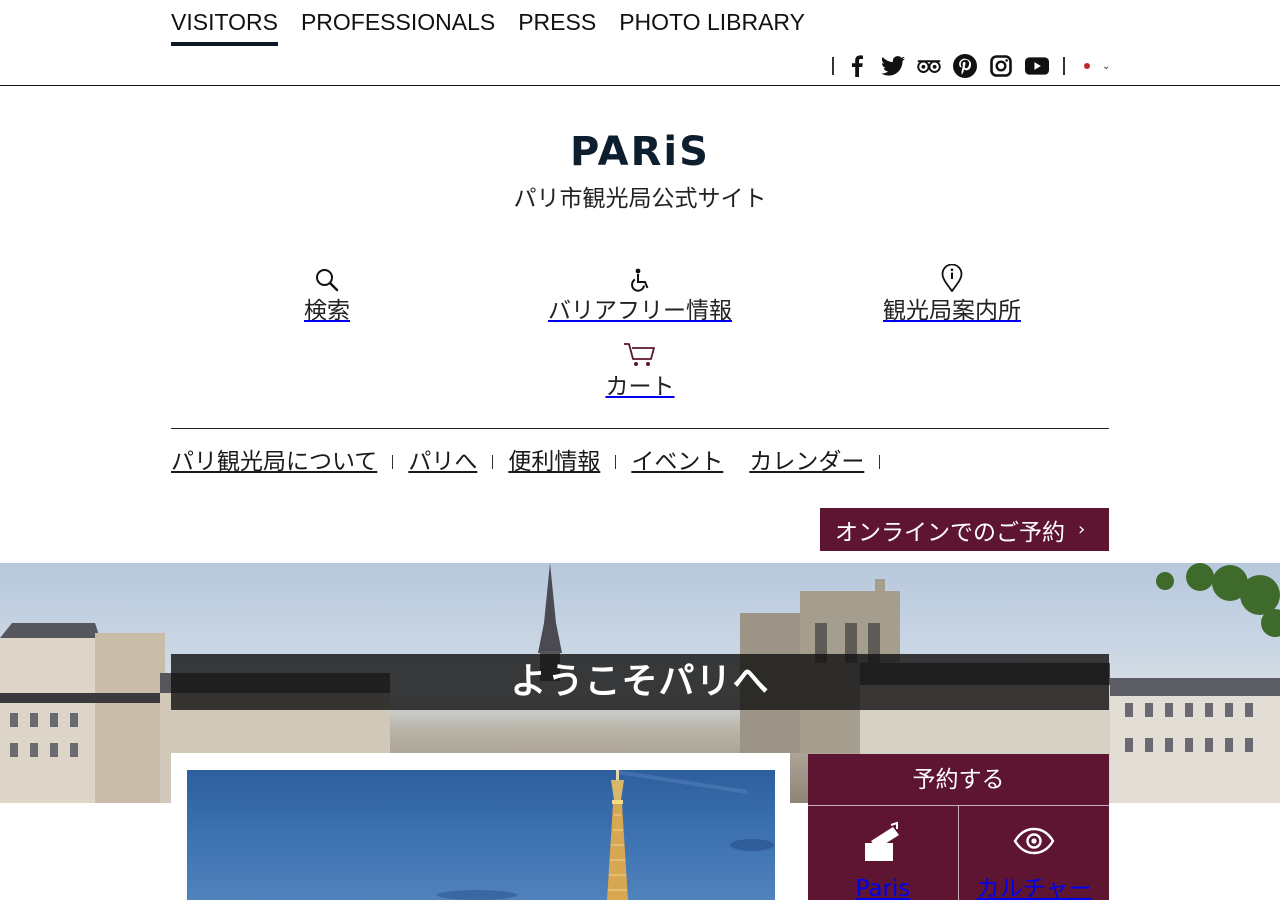  I want to click on main-nav: パリ観光局について パリへ 便利情報 イベント カレンダー, so click(533, 462).